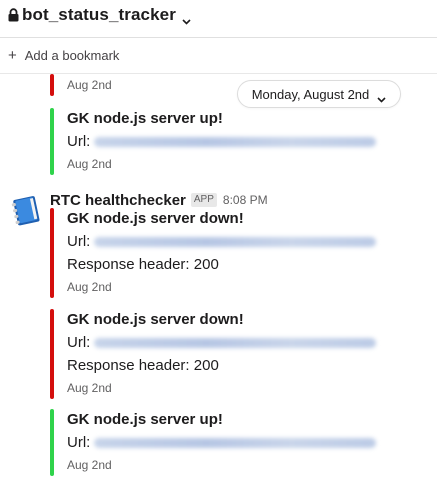 The image size is (437, 488). I want to click on channel-header: bot_status_tracker, so click(218, 19).